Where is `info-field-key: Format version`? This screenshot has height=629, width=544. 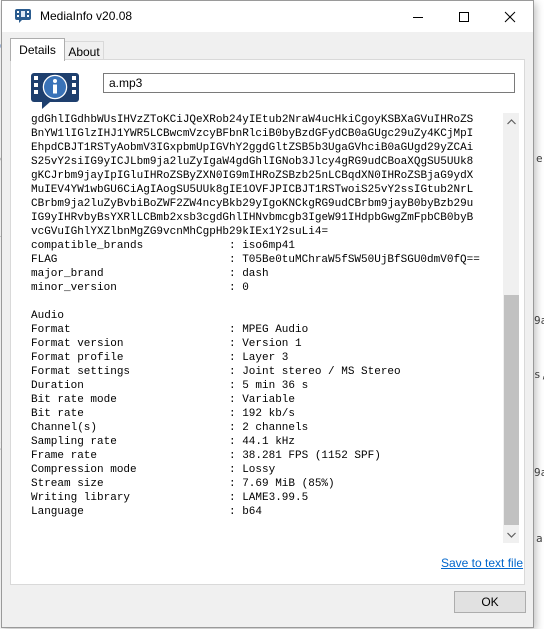 info-field-key: Format version is located at coordinates (77, 344).